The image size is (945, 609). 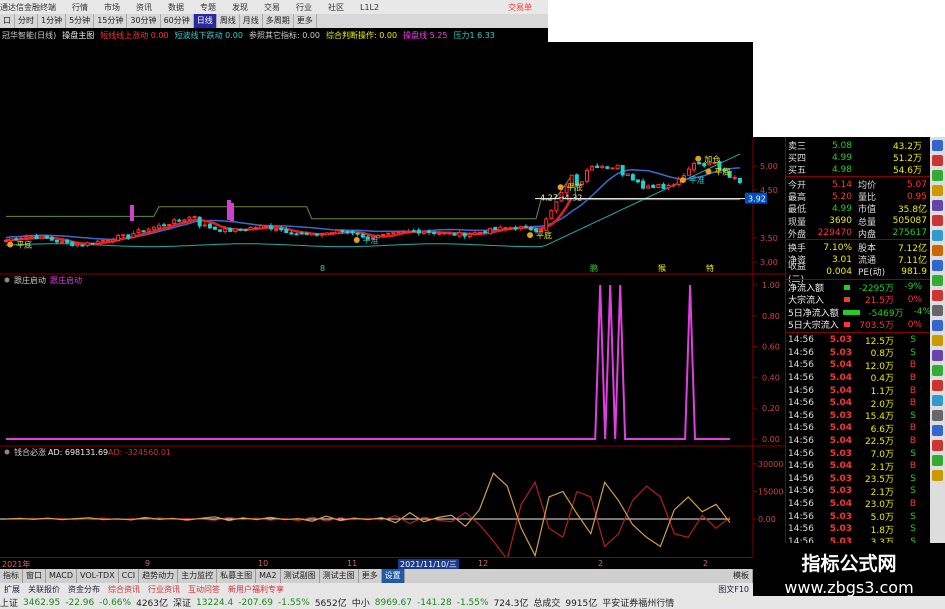 I want to click on period-button: 分时, so click(x=26, y=21).